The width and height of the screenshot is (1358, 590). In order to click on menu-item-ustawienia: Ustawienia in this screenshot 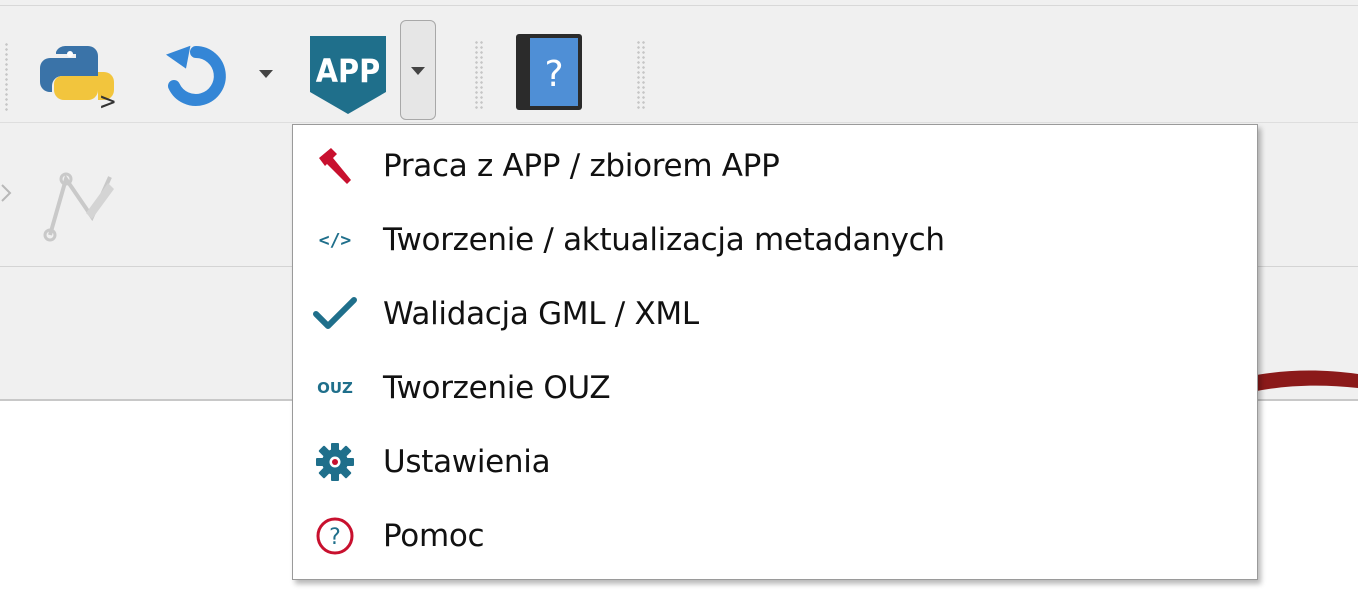, I will do `click(775, 462)`.